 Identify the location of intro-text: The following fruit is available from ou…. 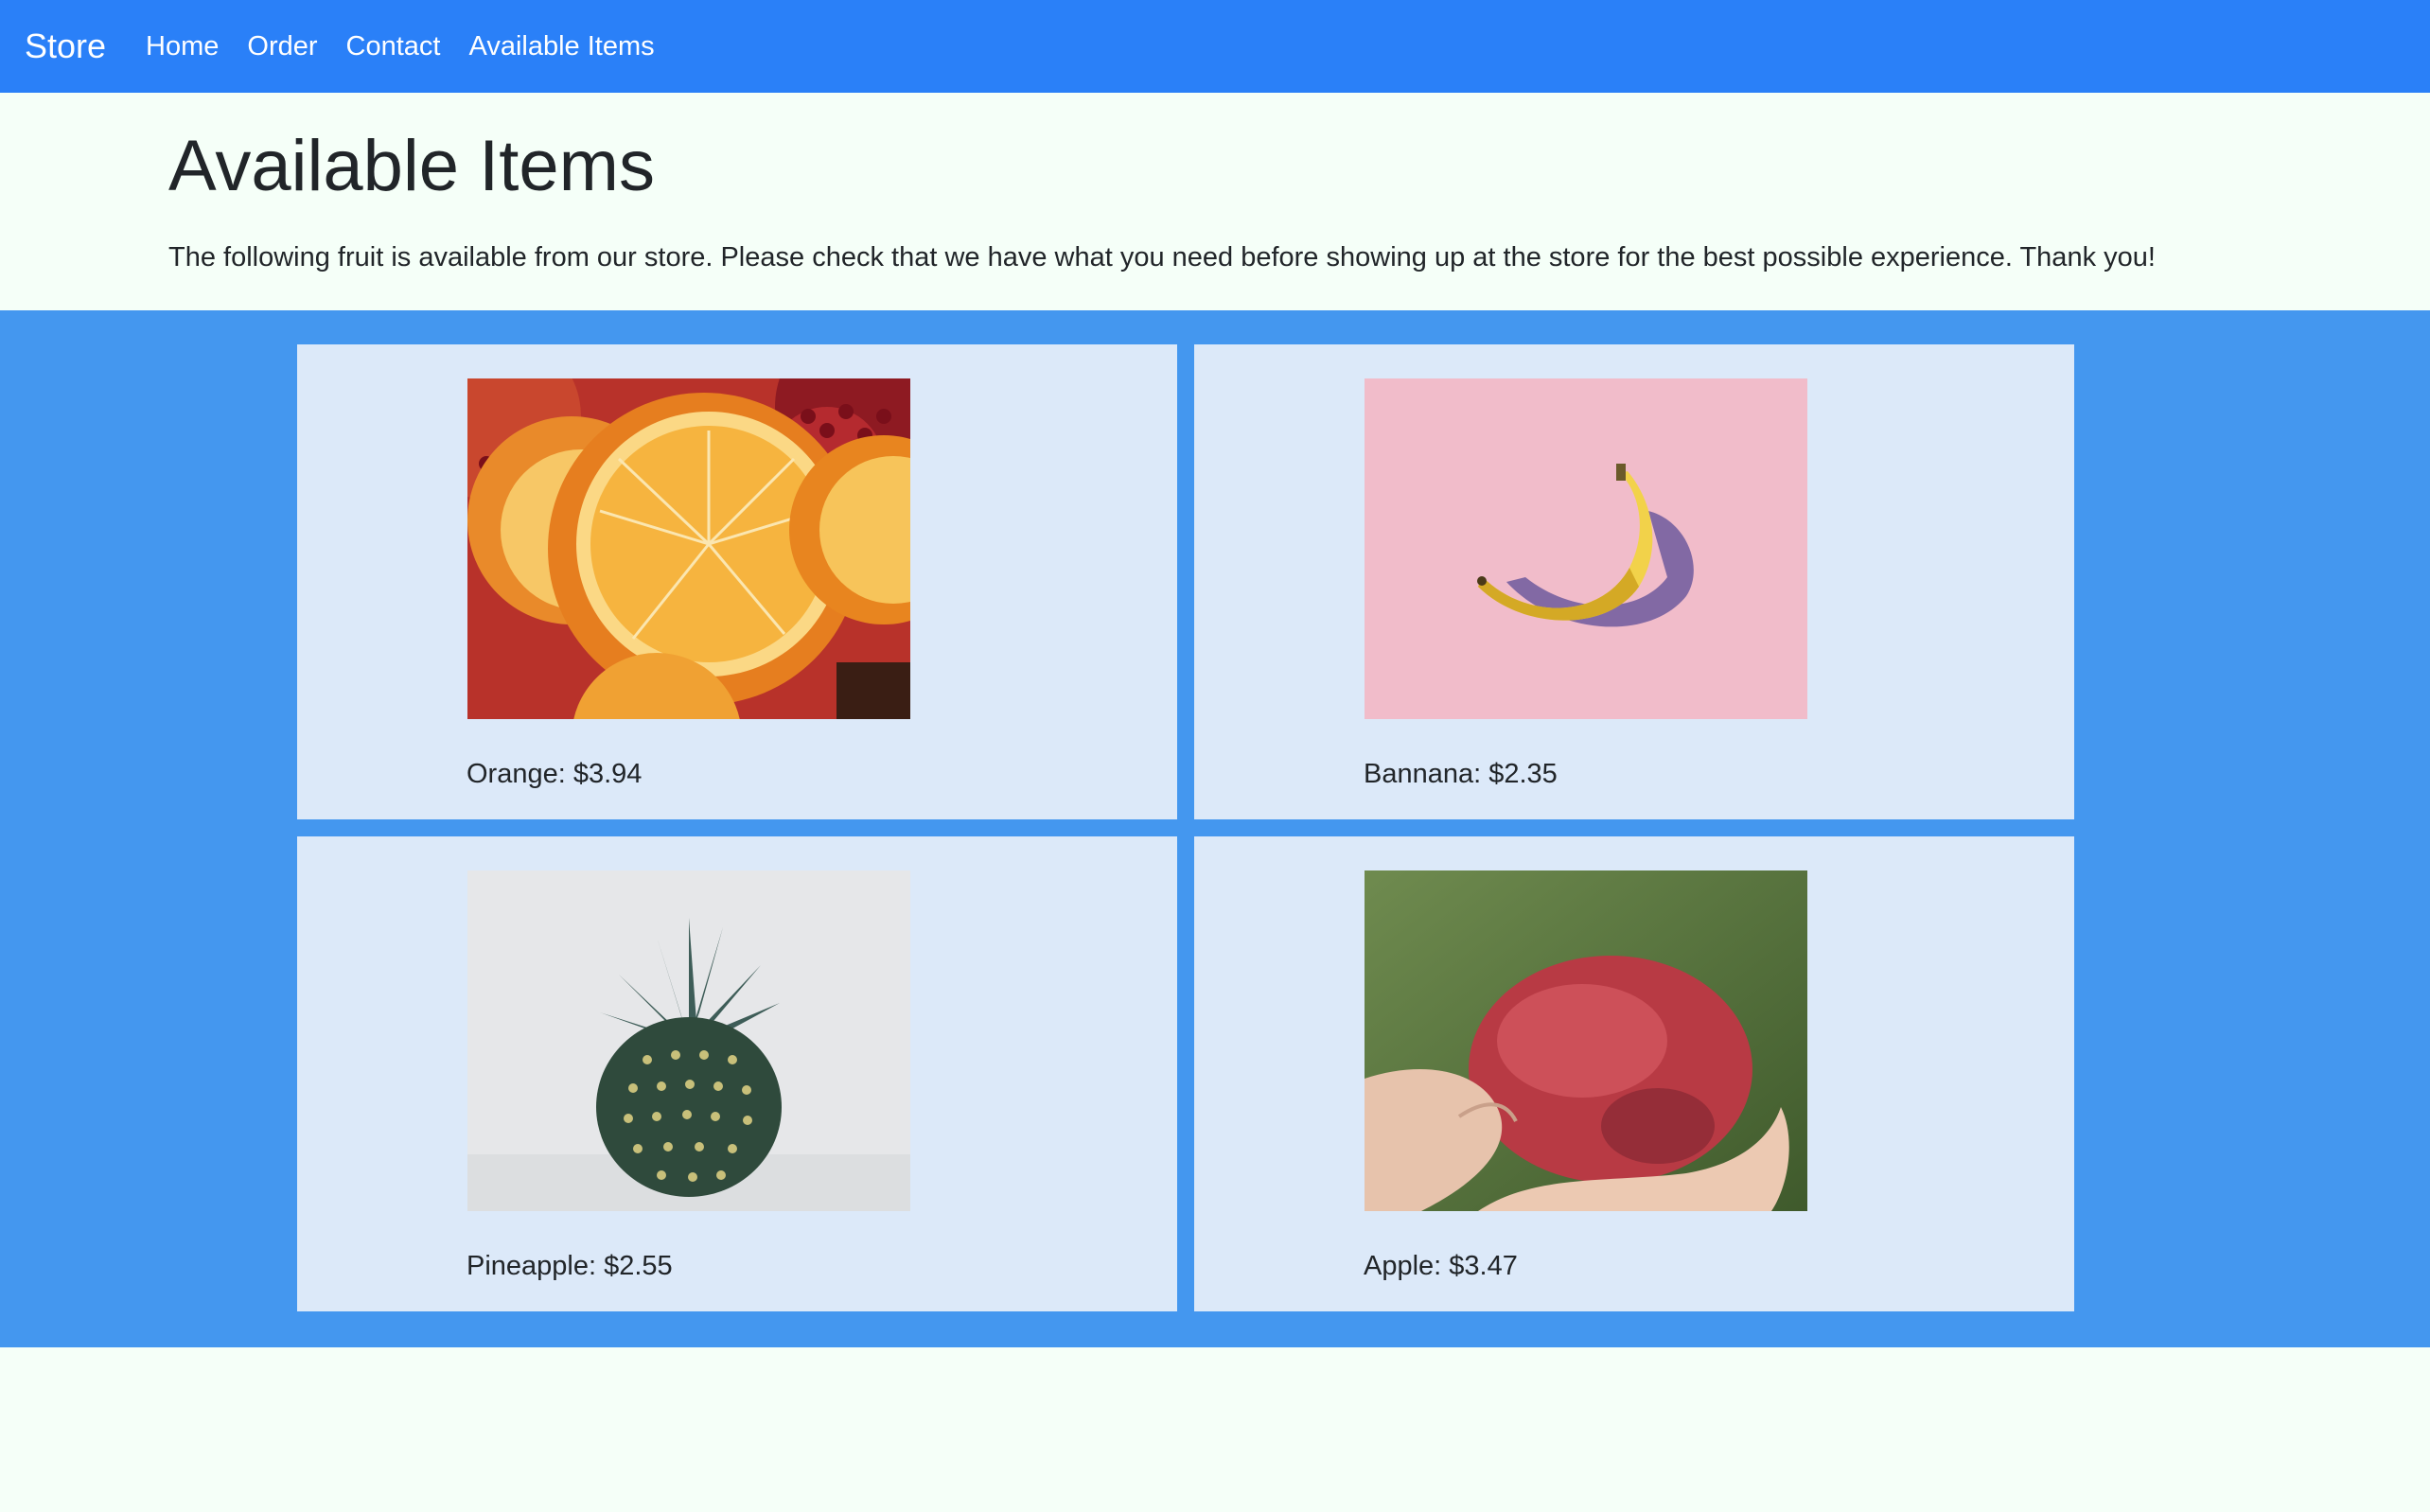
(1162, 257).